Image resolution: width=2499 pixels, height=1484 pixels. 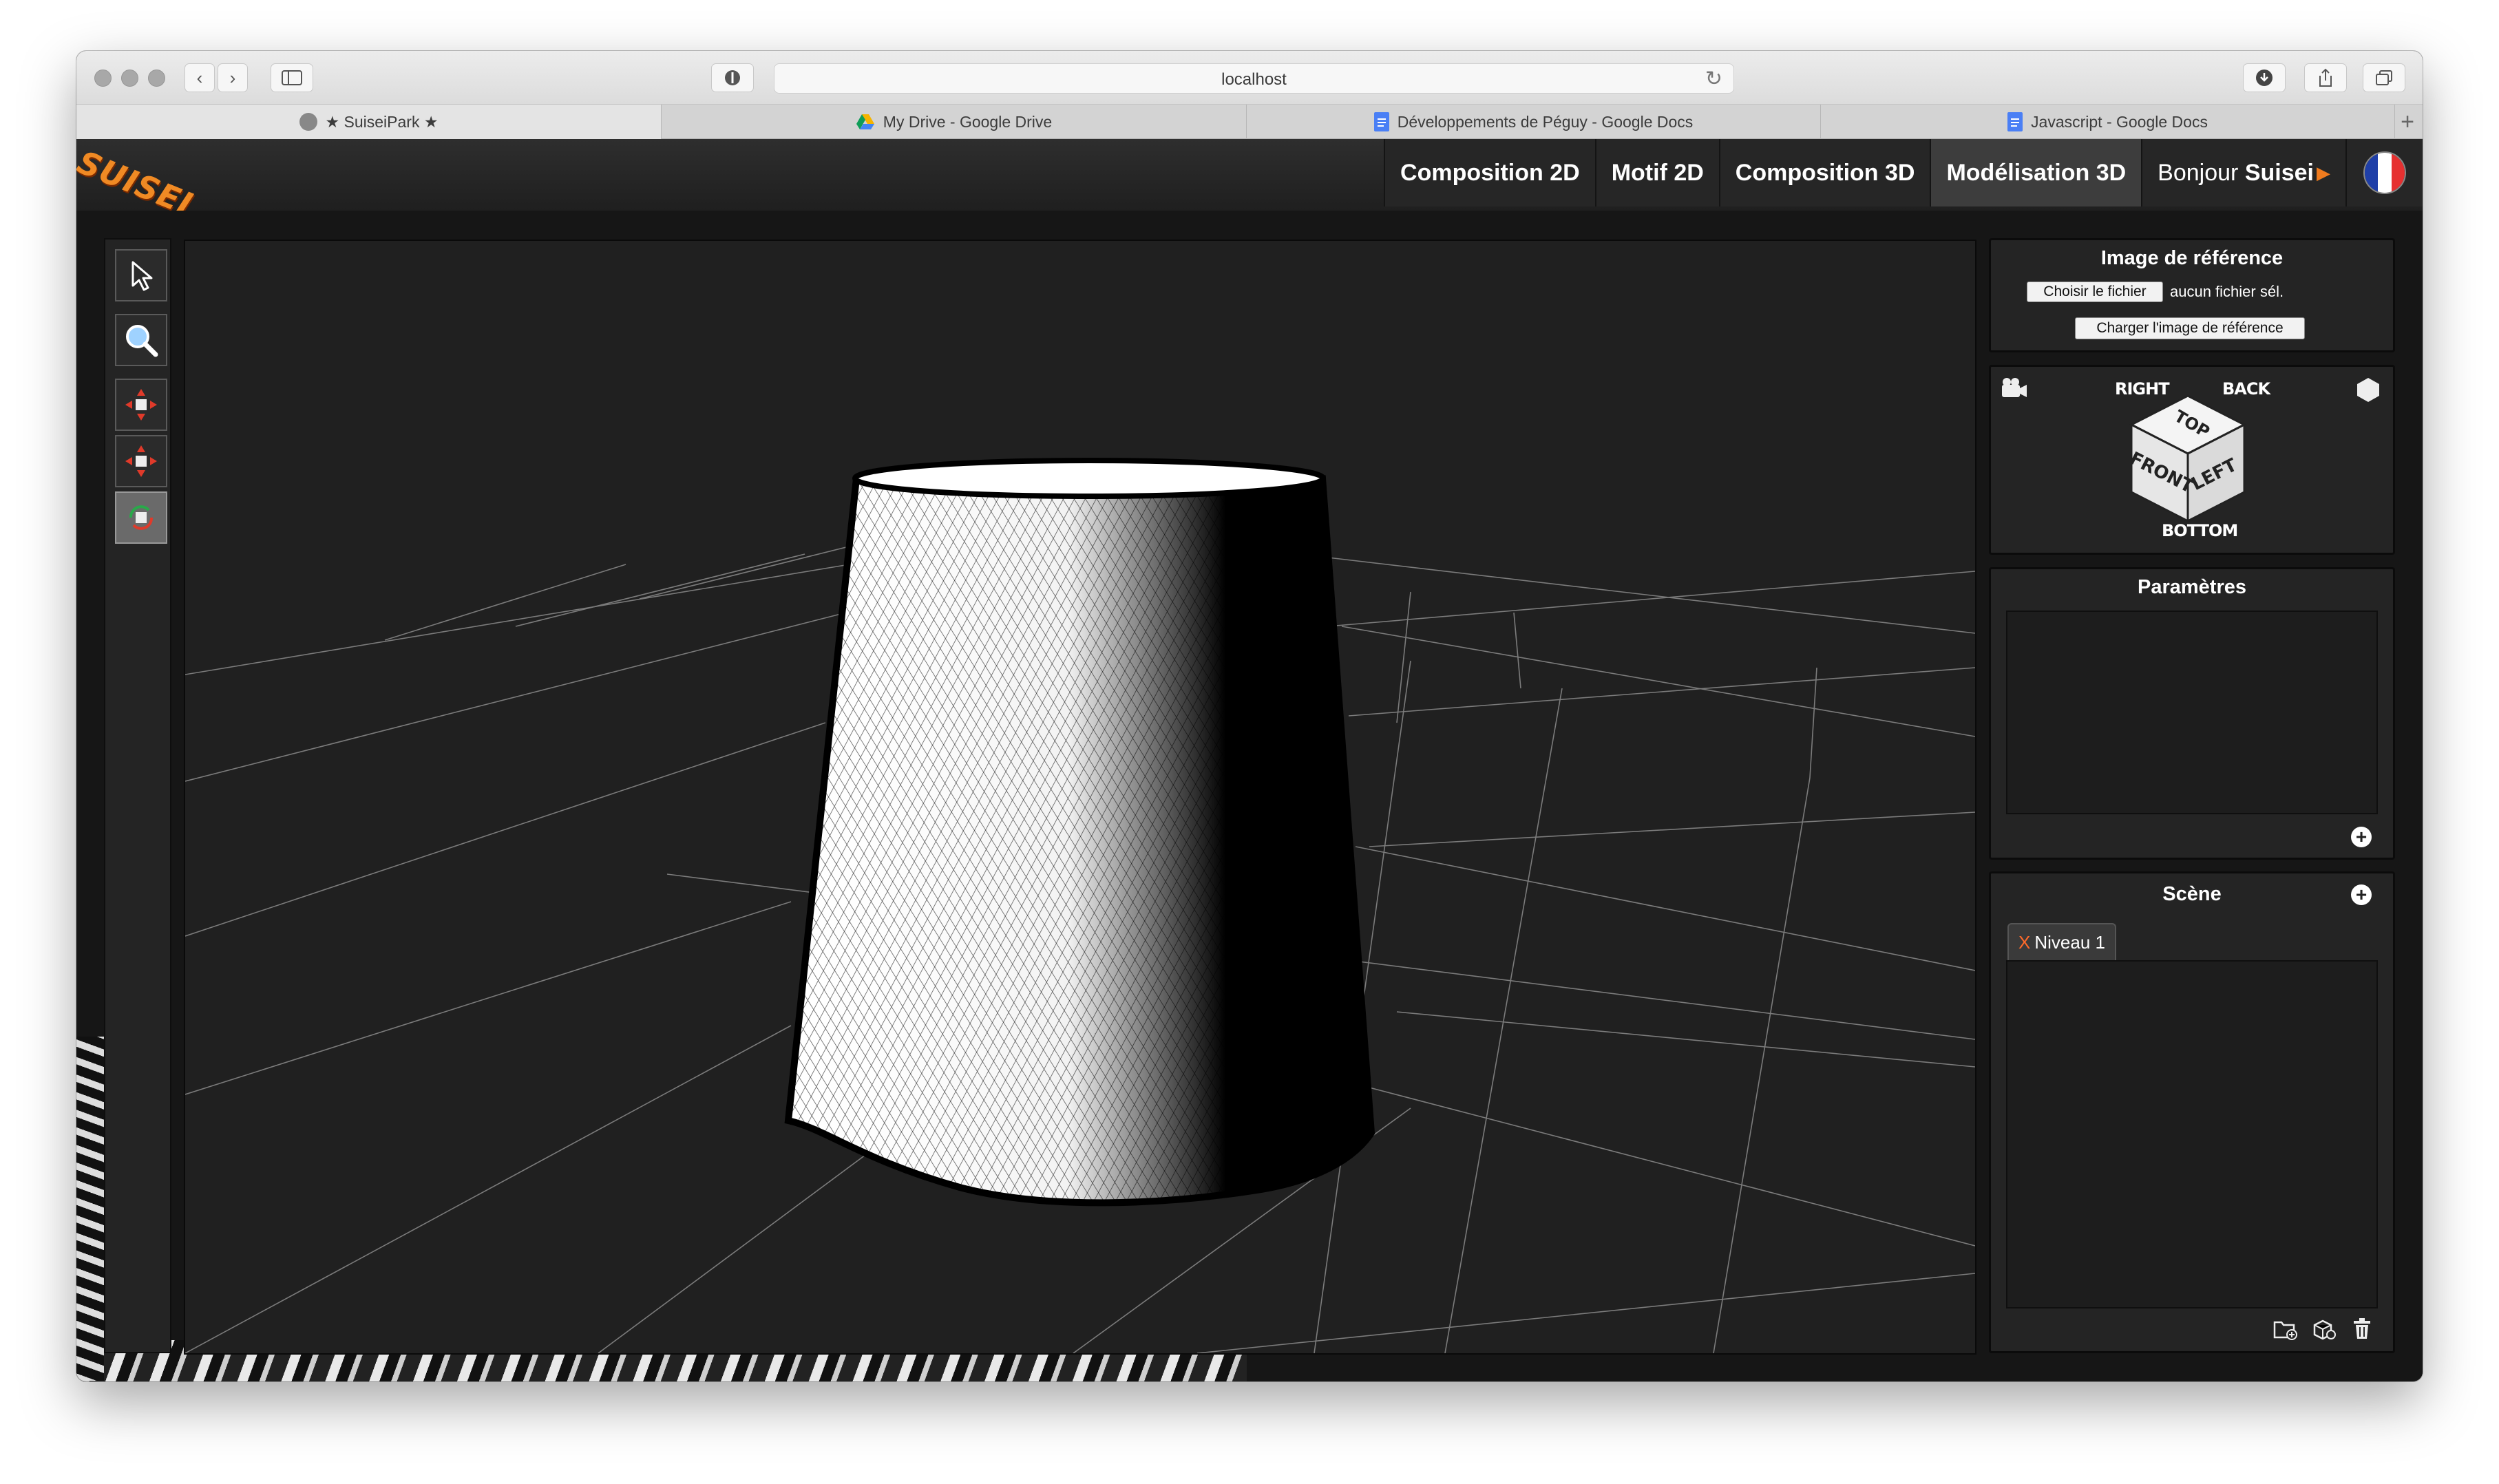 I want to click on nav-composition-3d: Composition 3D, so click(x=1824, y=172).